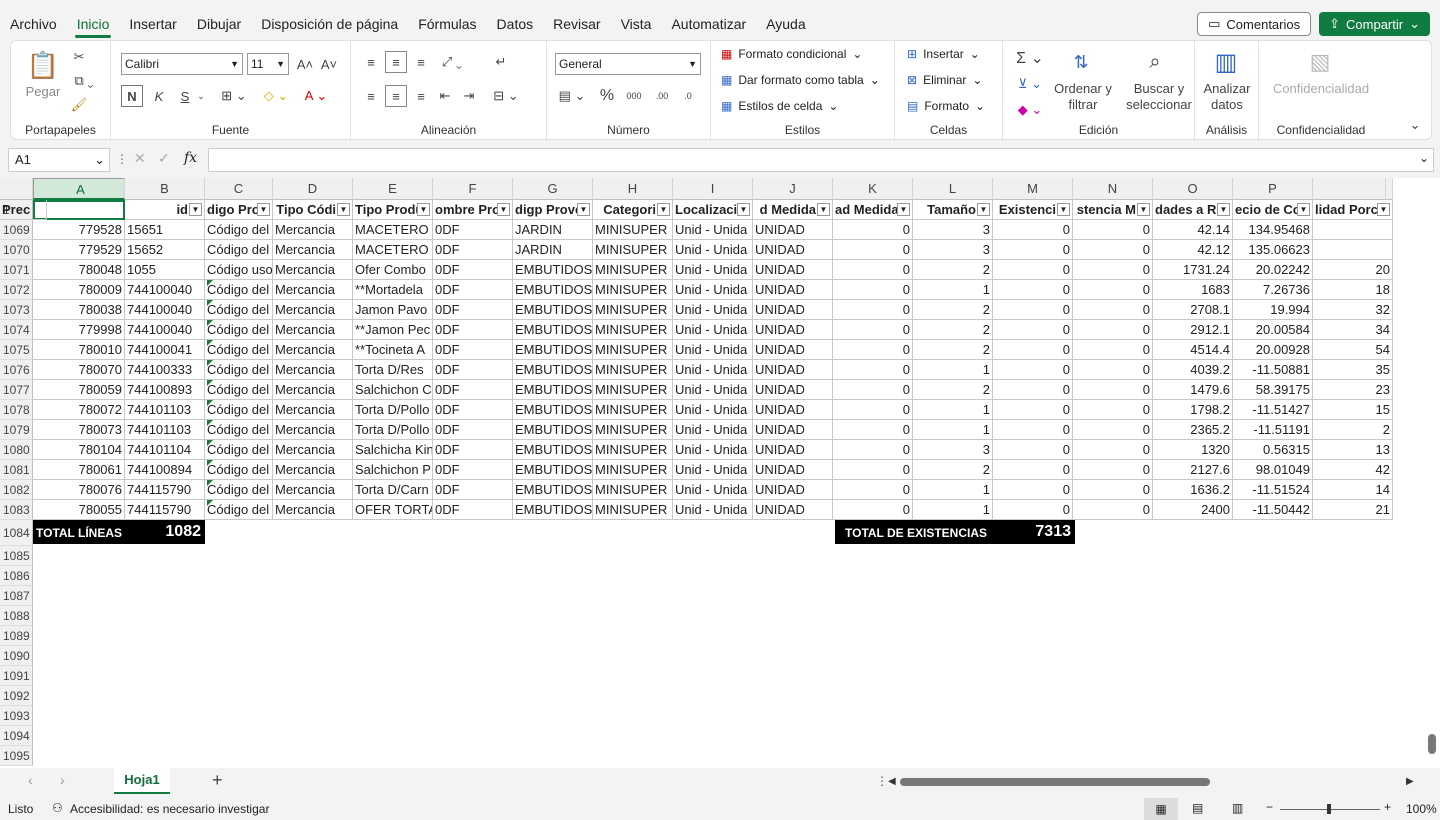 This screenshot has height=820, width=1440. What do you see at coordinates (393, 470) in the screenshot?
I see `table-cell: Salchichon P` at bounding box center [393, 470].